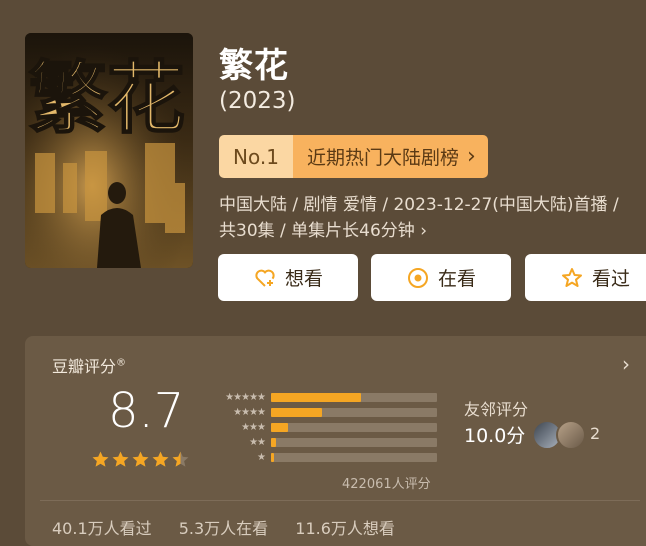  I want to click on watched-label: 看过, so click(610, 279).